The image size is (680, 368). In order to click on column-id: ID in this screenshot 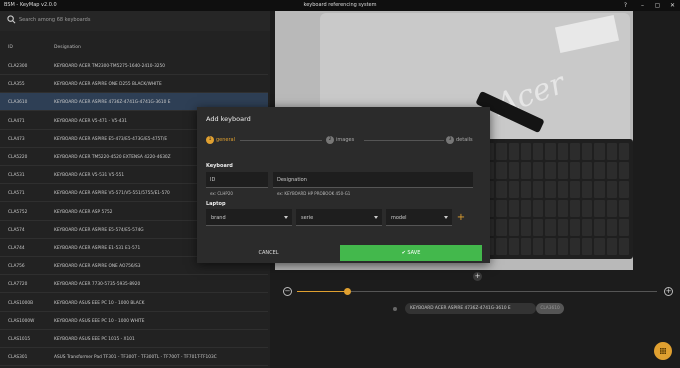, I will do `click(10, 47)`.